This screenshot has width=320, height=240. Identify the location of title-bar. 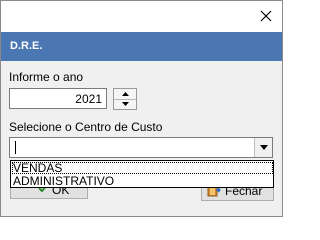
(141, 16).